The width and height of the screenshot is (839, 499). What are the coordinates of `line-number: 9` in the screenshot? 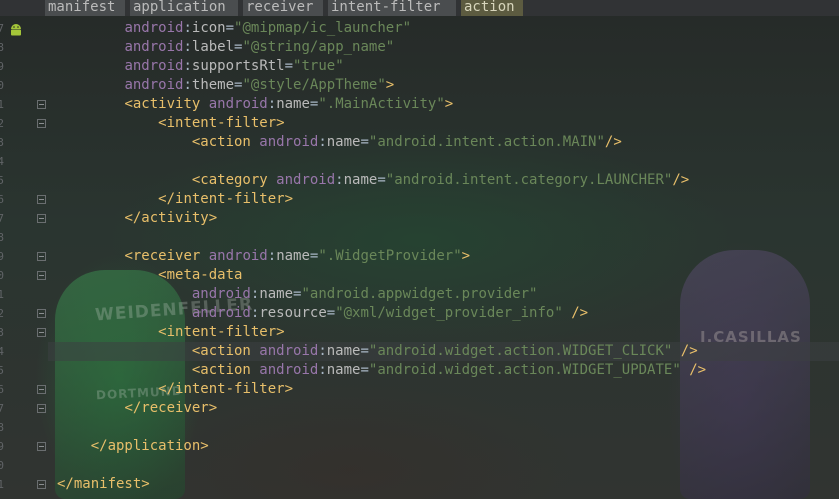 It's located at (2, 256).